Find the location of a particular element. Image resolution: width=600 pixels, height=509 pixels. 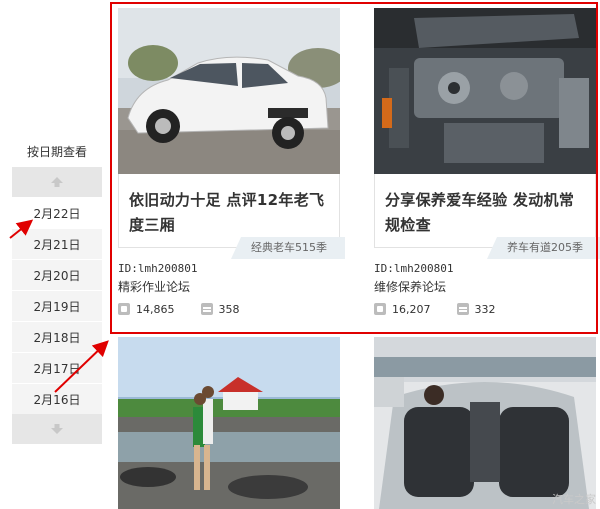

column-tag: 经典老车515季 is located at coordinates (288, 248).